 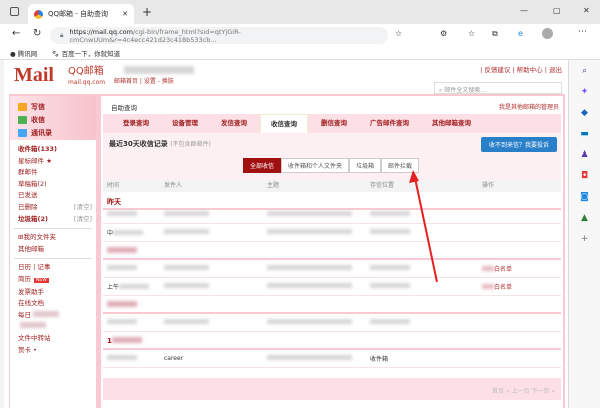 I want to click on copilot-icon: ✦, so click(x=585, y=92).